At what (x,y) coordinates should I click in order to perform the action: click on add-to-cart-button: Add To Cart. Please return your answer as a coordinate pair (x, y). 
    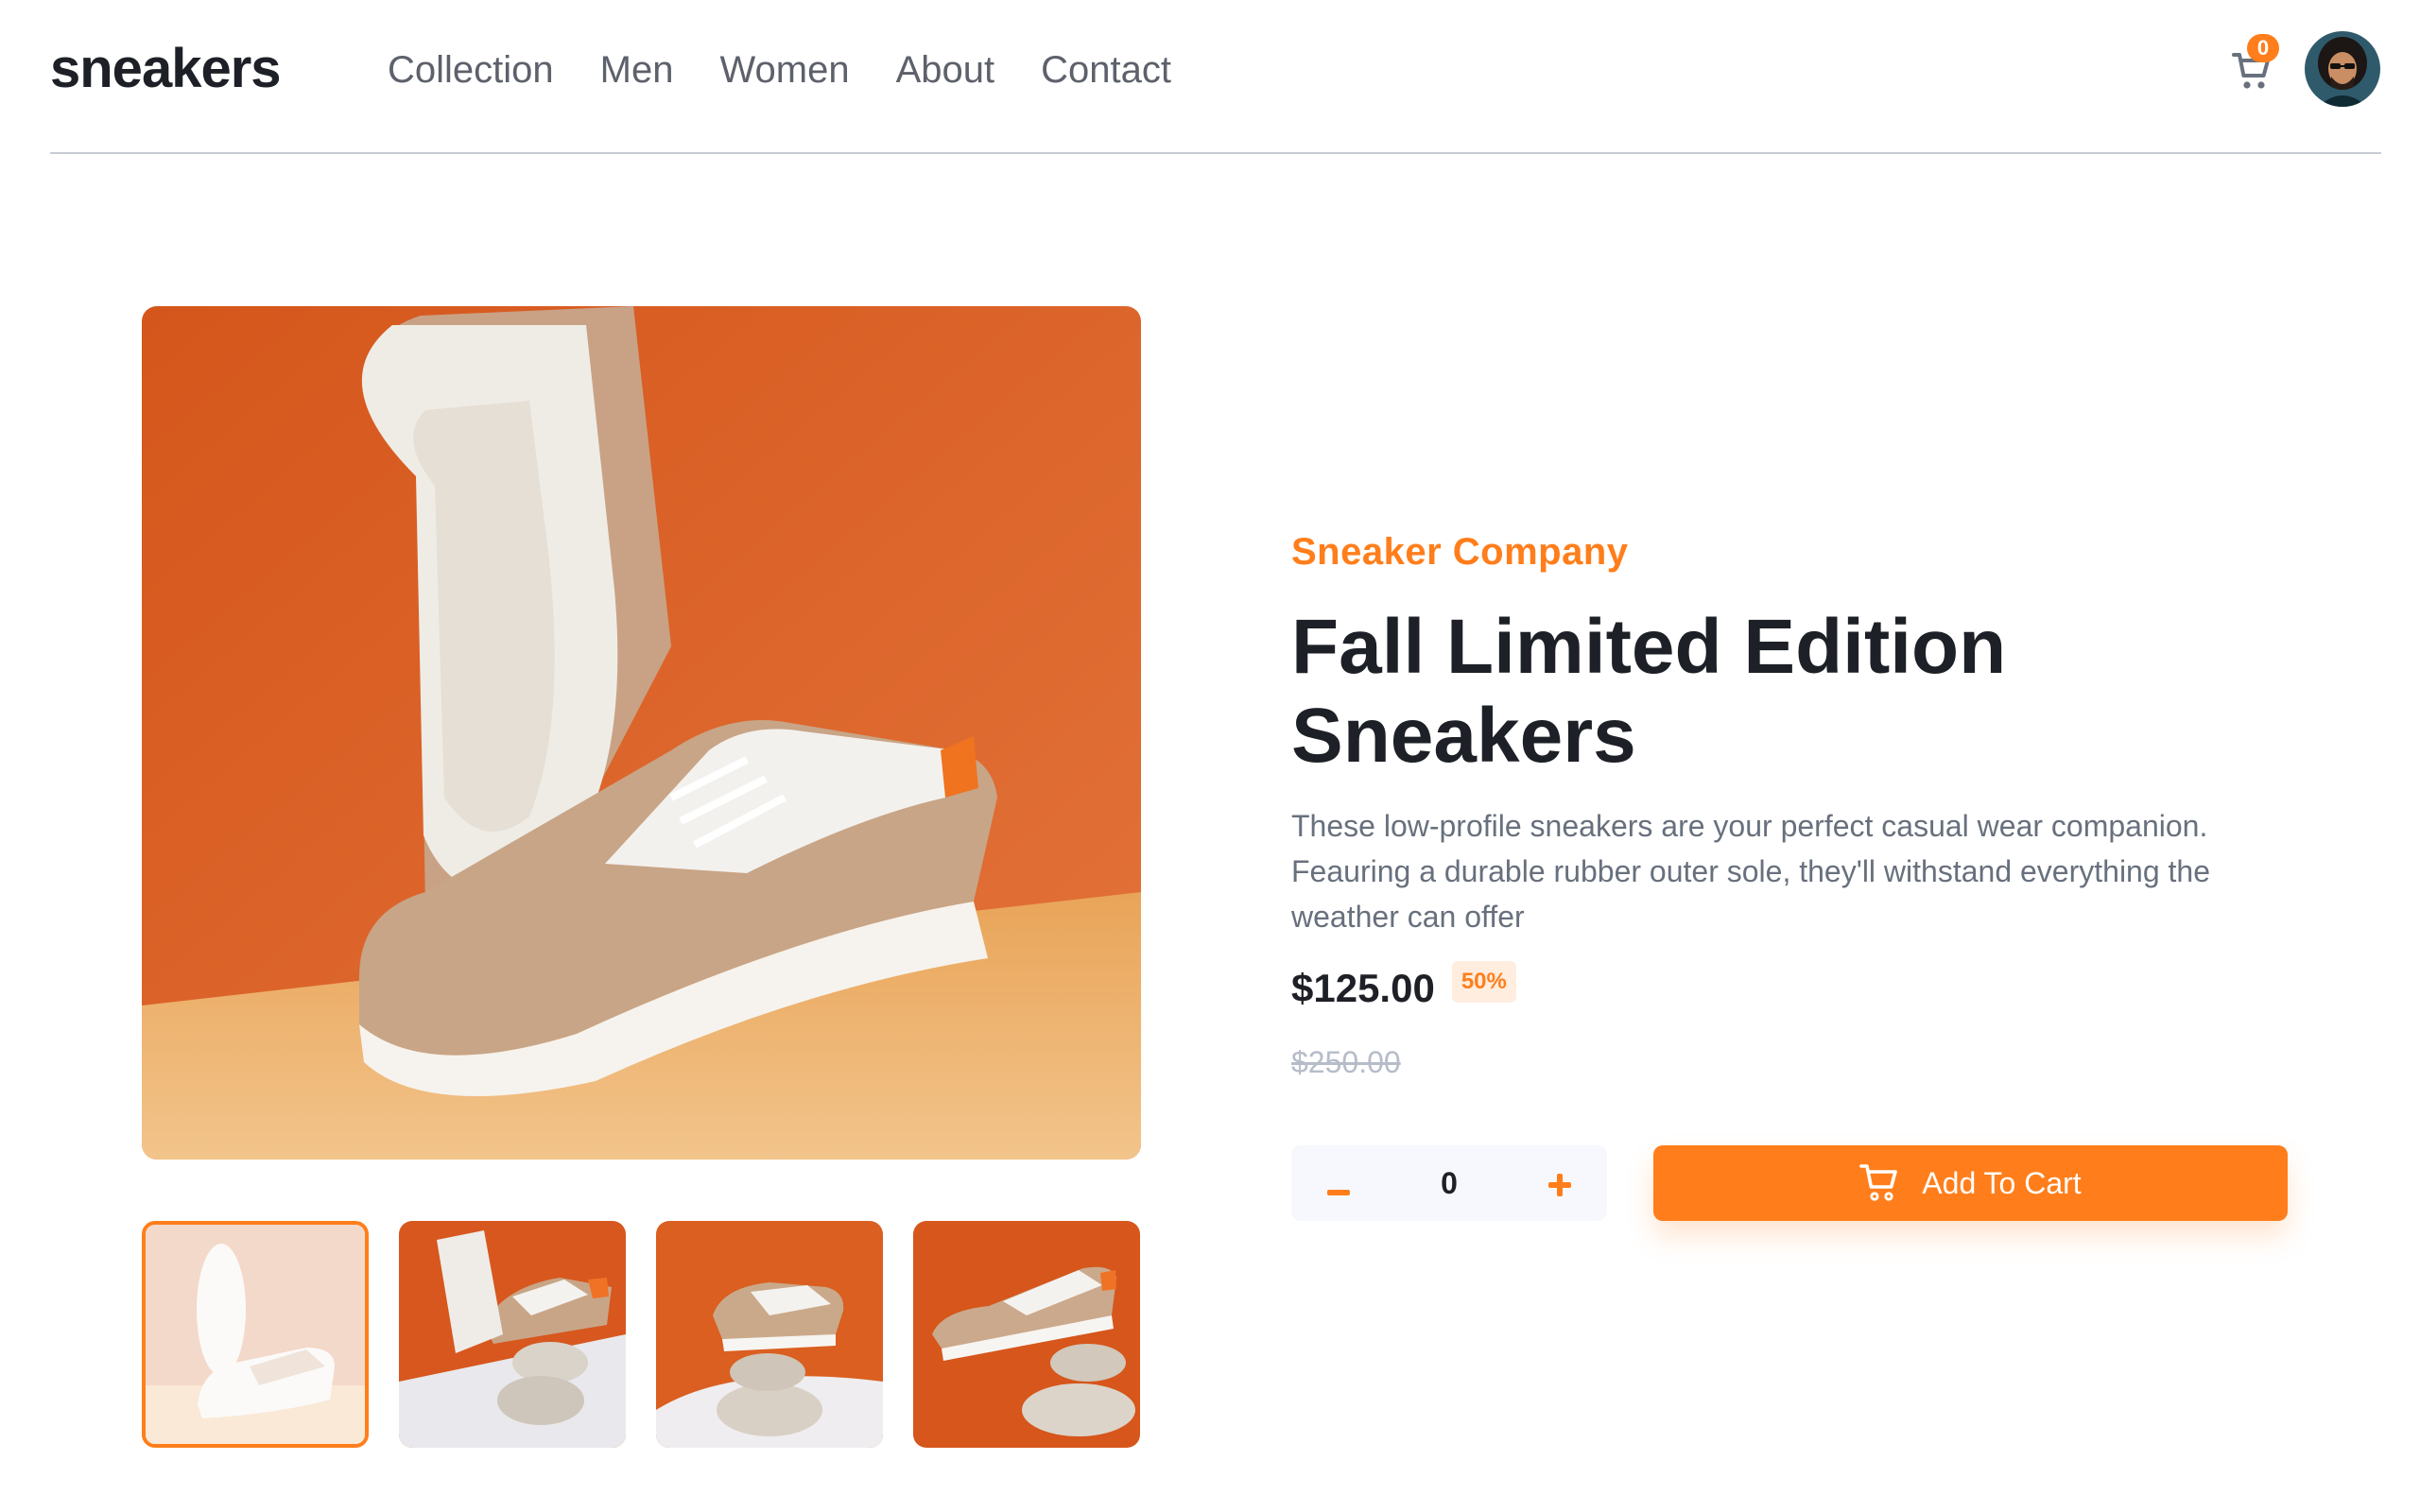
    Looking at the image, I should click on (1970, 1183).